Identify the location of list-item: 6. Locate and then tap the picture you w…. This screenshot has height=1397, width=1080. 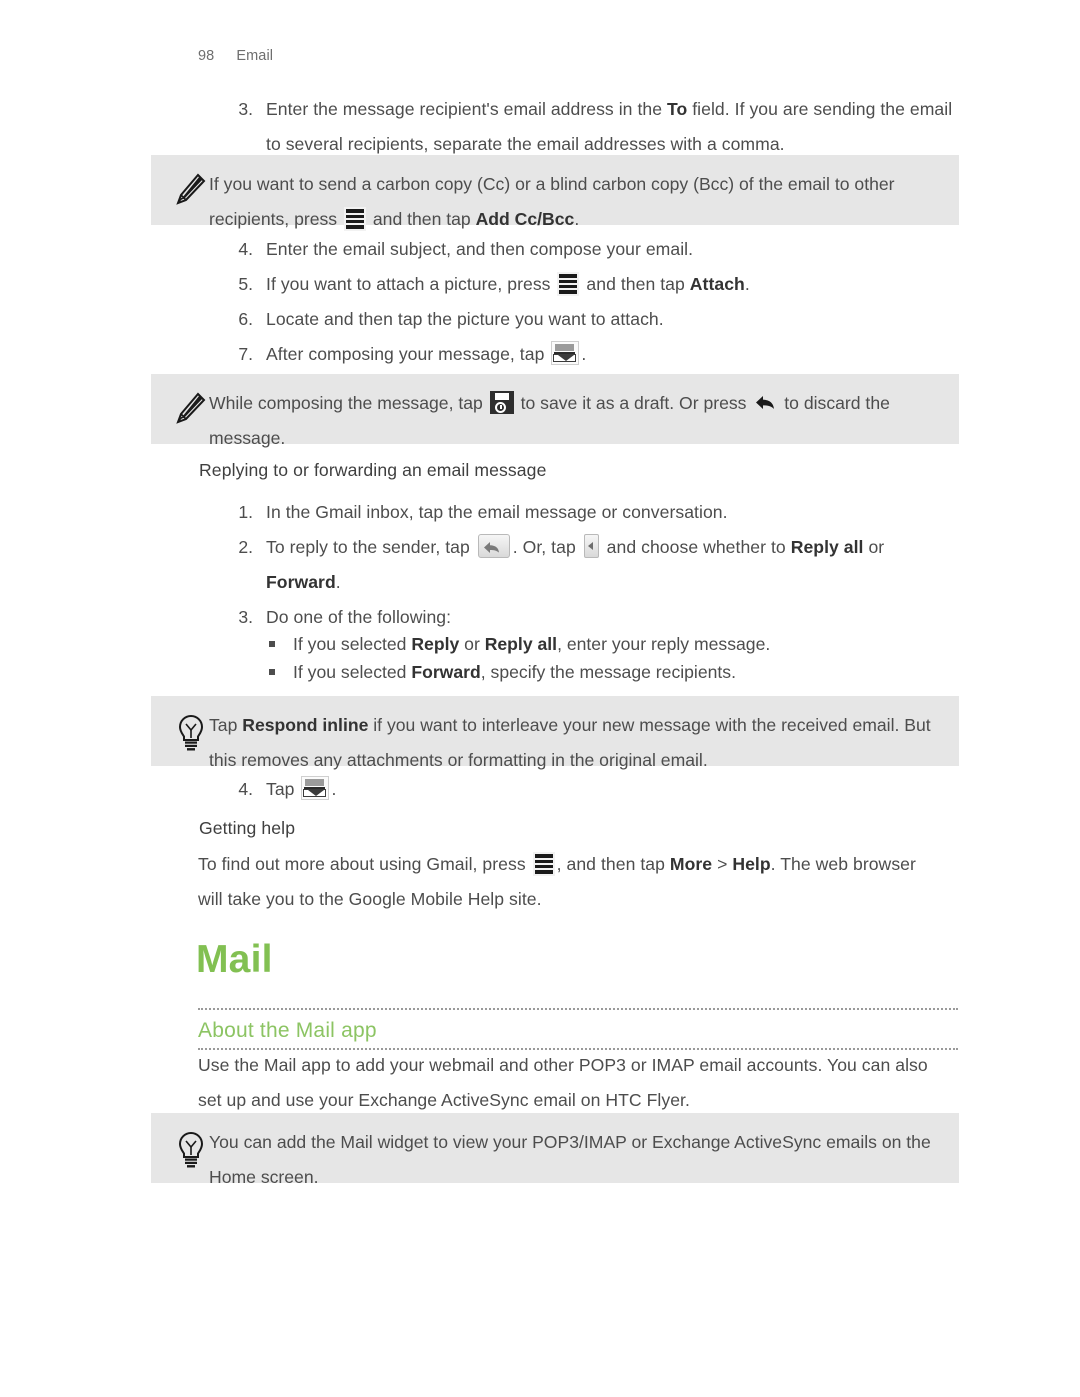
(589, 319).